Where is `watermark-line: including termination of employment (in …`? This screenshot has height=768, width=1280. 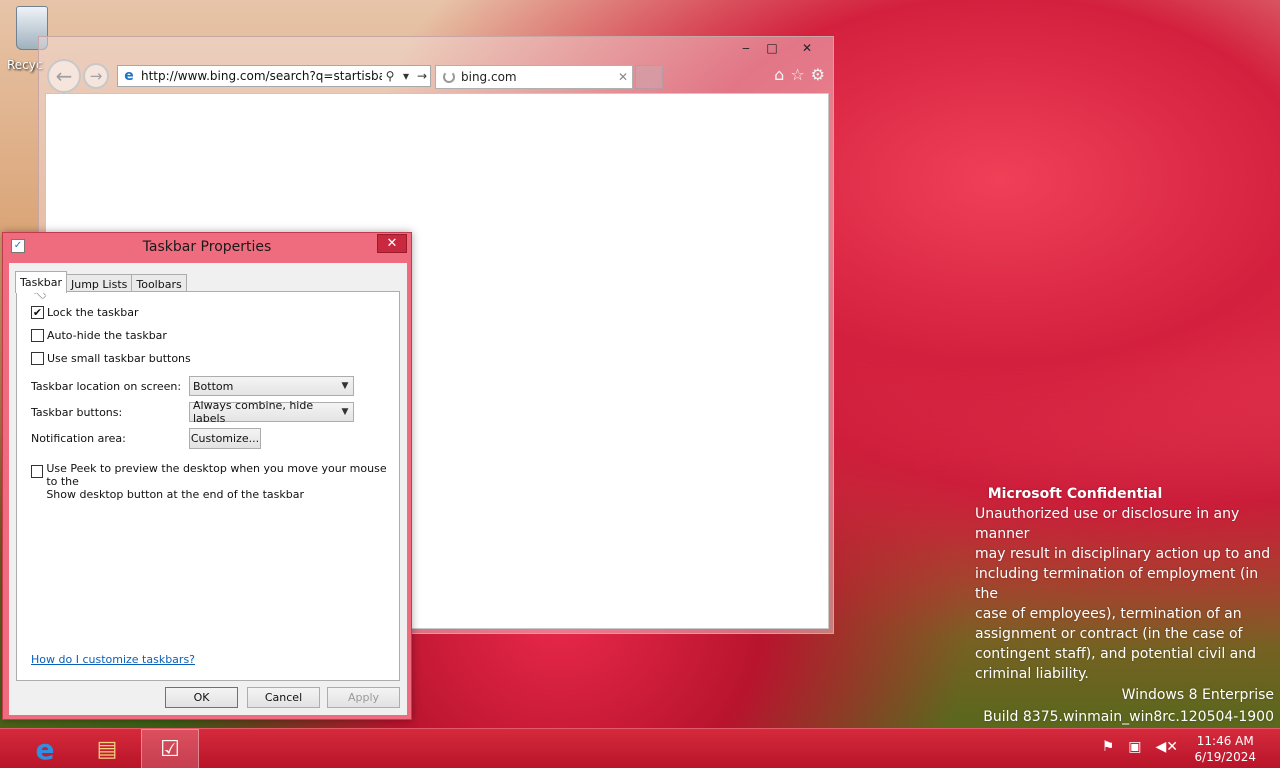 watermark-line: including termination of employment (in … is located at coordinates (1117, 584).